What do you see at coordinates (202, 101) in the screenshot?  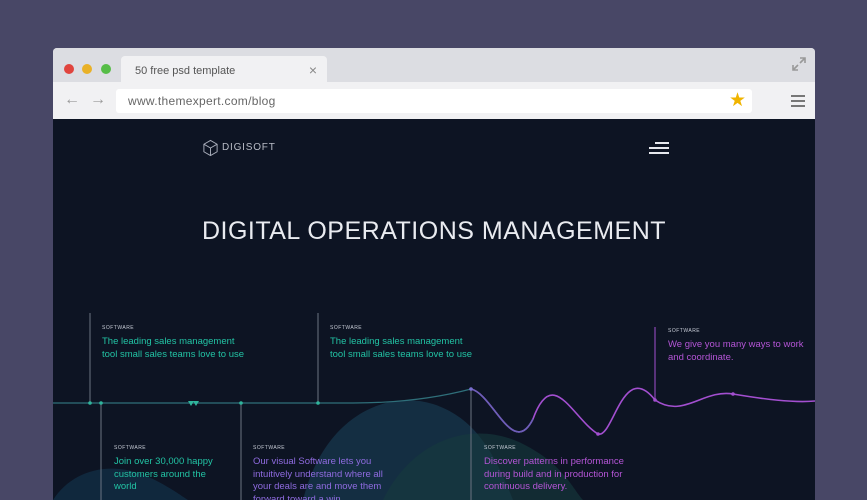 I see `url-text: www.themexpert.com/blog` at bounding box center [202, 101].